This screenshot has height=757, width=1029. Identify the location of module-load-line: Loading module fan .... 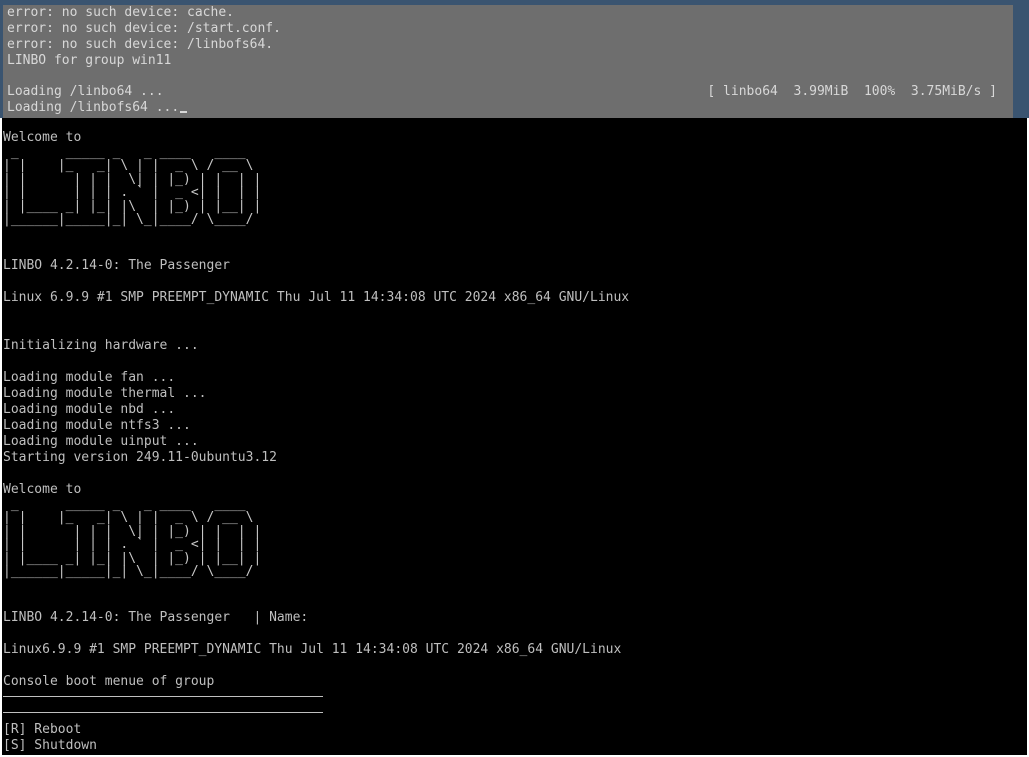
(89, 377).